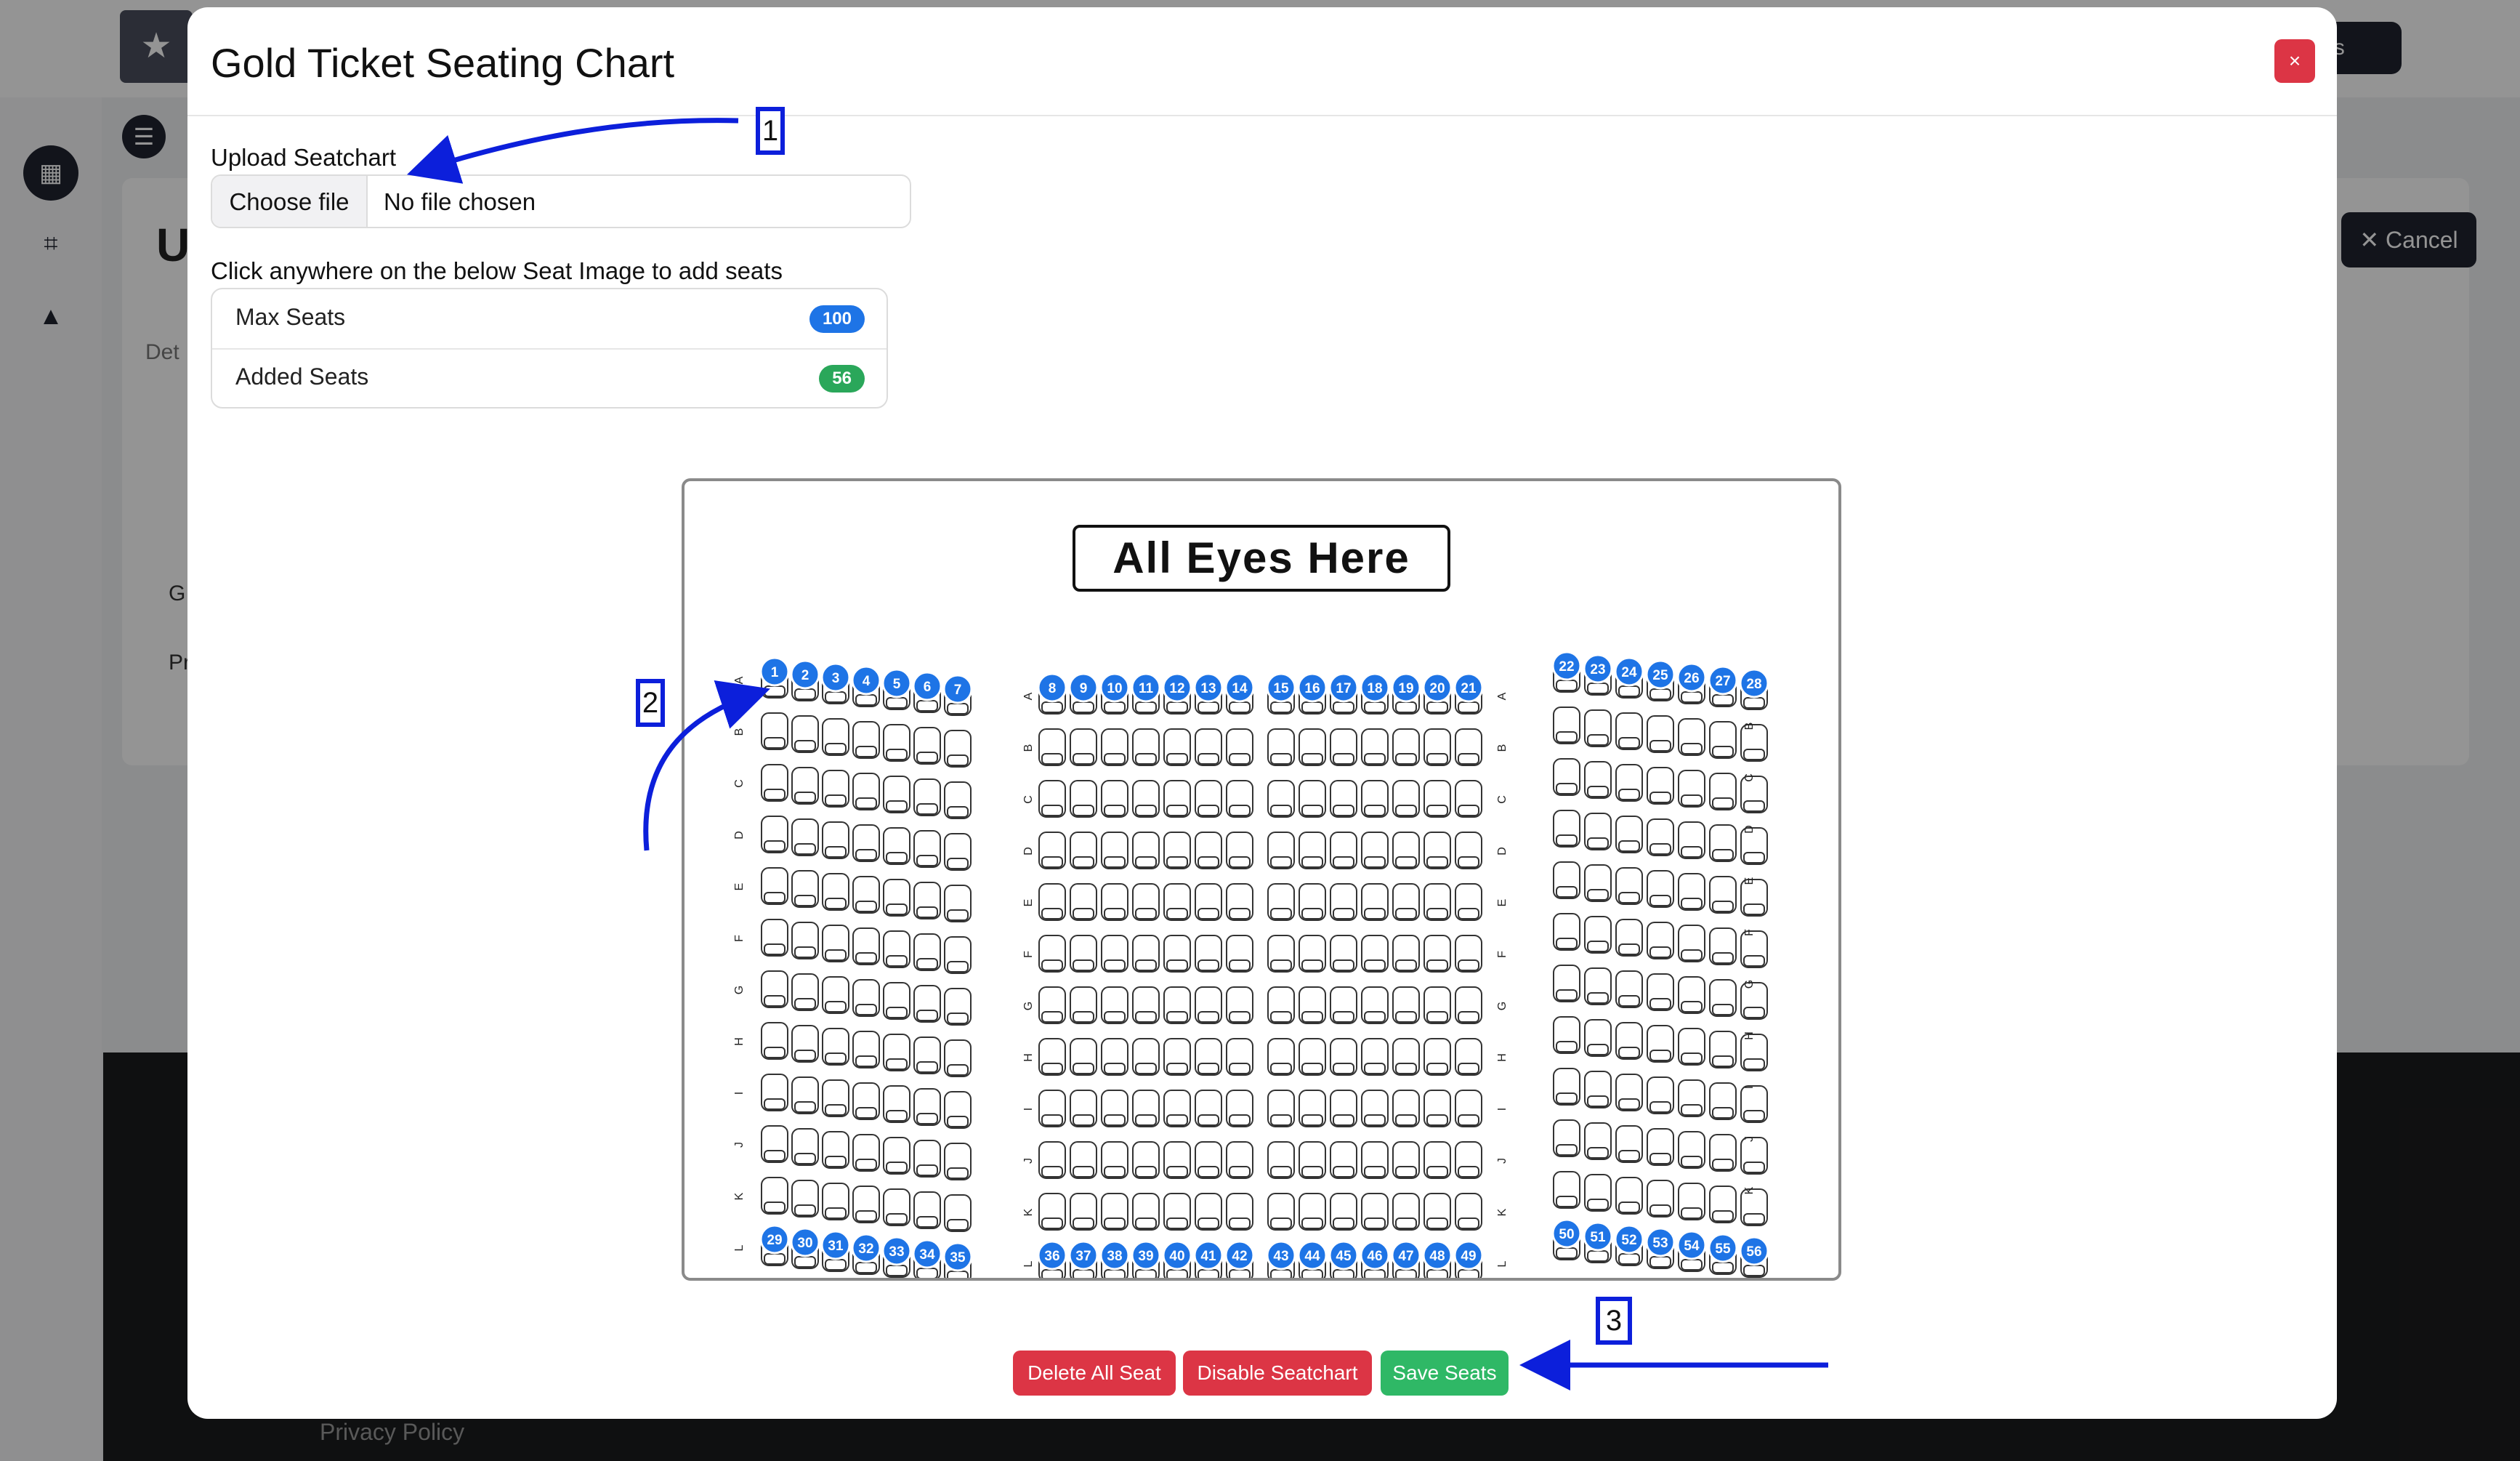 The width and height of the screenshot is (2520, 1461). I want to click on annotation-callout-3: 3, so click(1614, 1321).